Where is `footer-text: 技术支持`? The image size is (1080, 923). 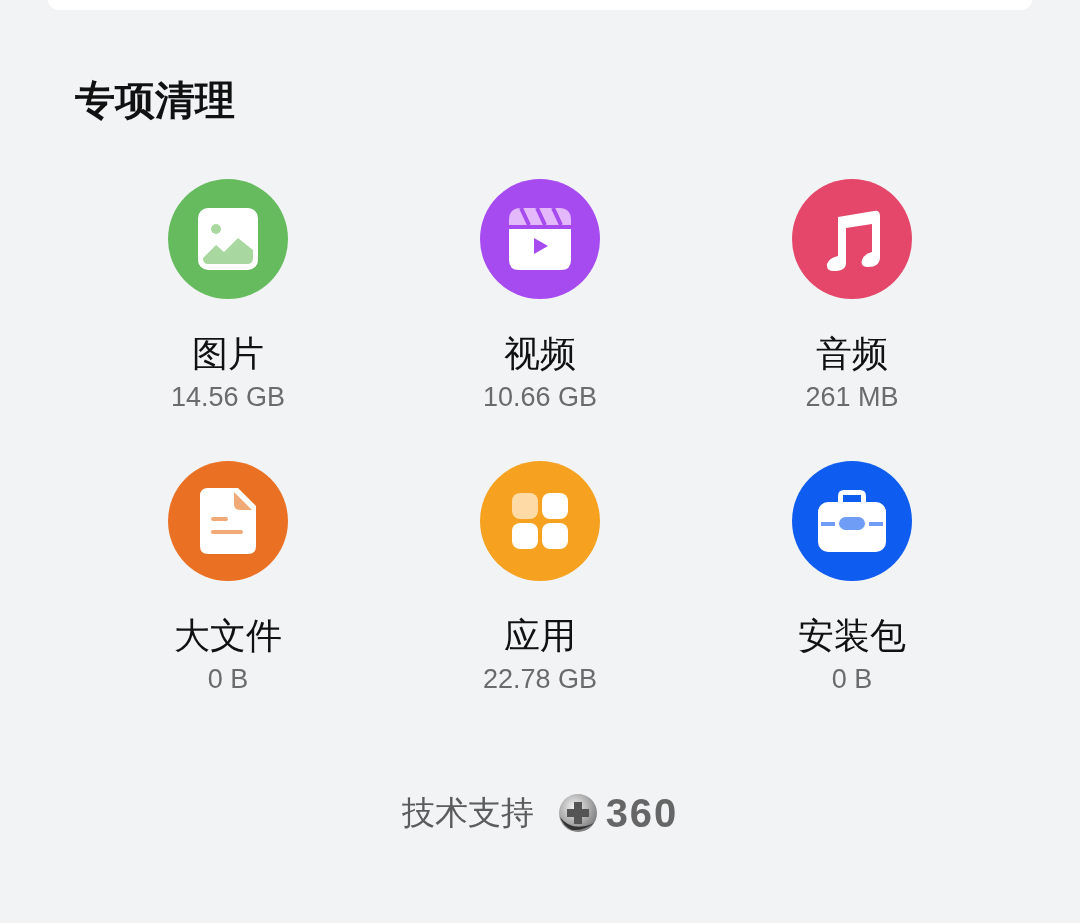
footer-text: 技术支持 is located at coordinates (467, 813).